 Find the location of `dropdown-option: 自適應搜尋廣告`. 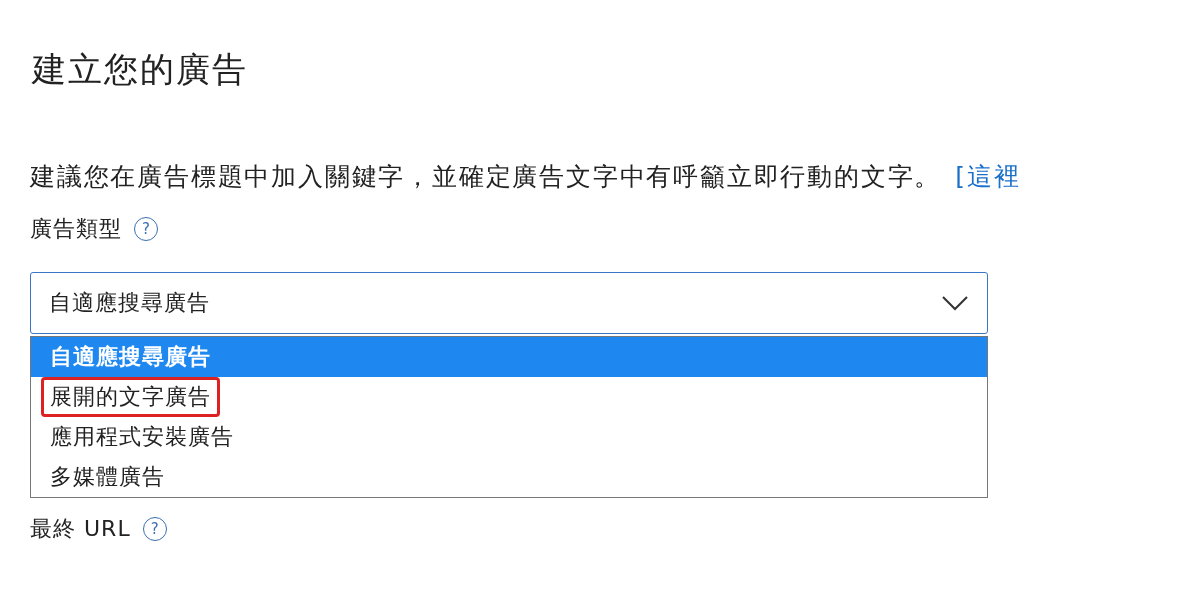

dropdown-option: 自適應搜尋廣告 is located at coordinates (509, 357).